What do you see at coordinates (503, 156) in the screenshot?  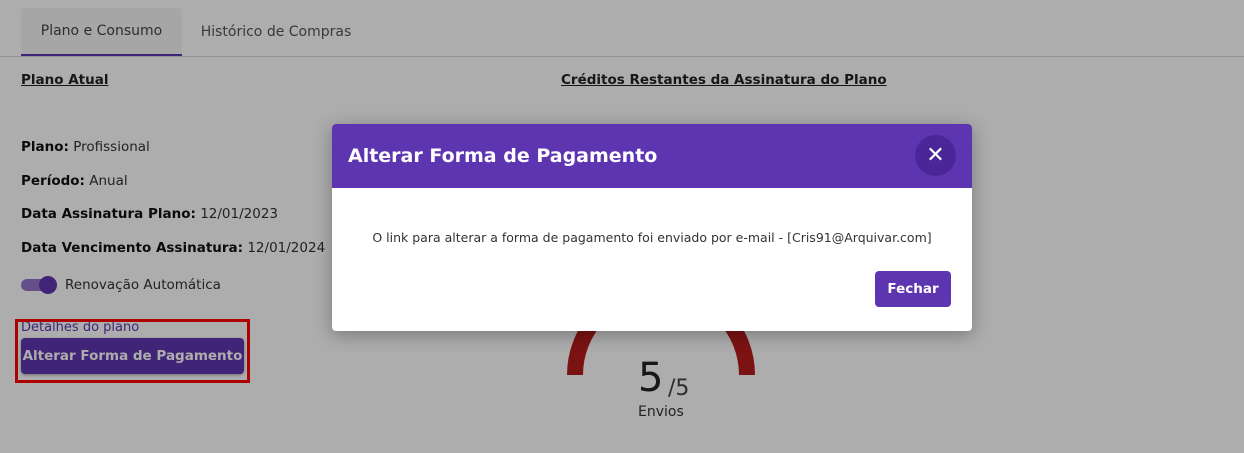 I see `modal-title: Alterar Forma de Pagamento` at bounding box center [503, 156].